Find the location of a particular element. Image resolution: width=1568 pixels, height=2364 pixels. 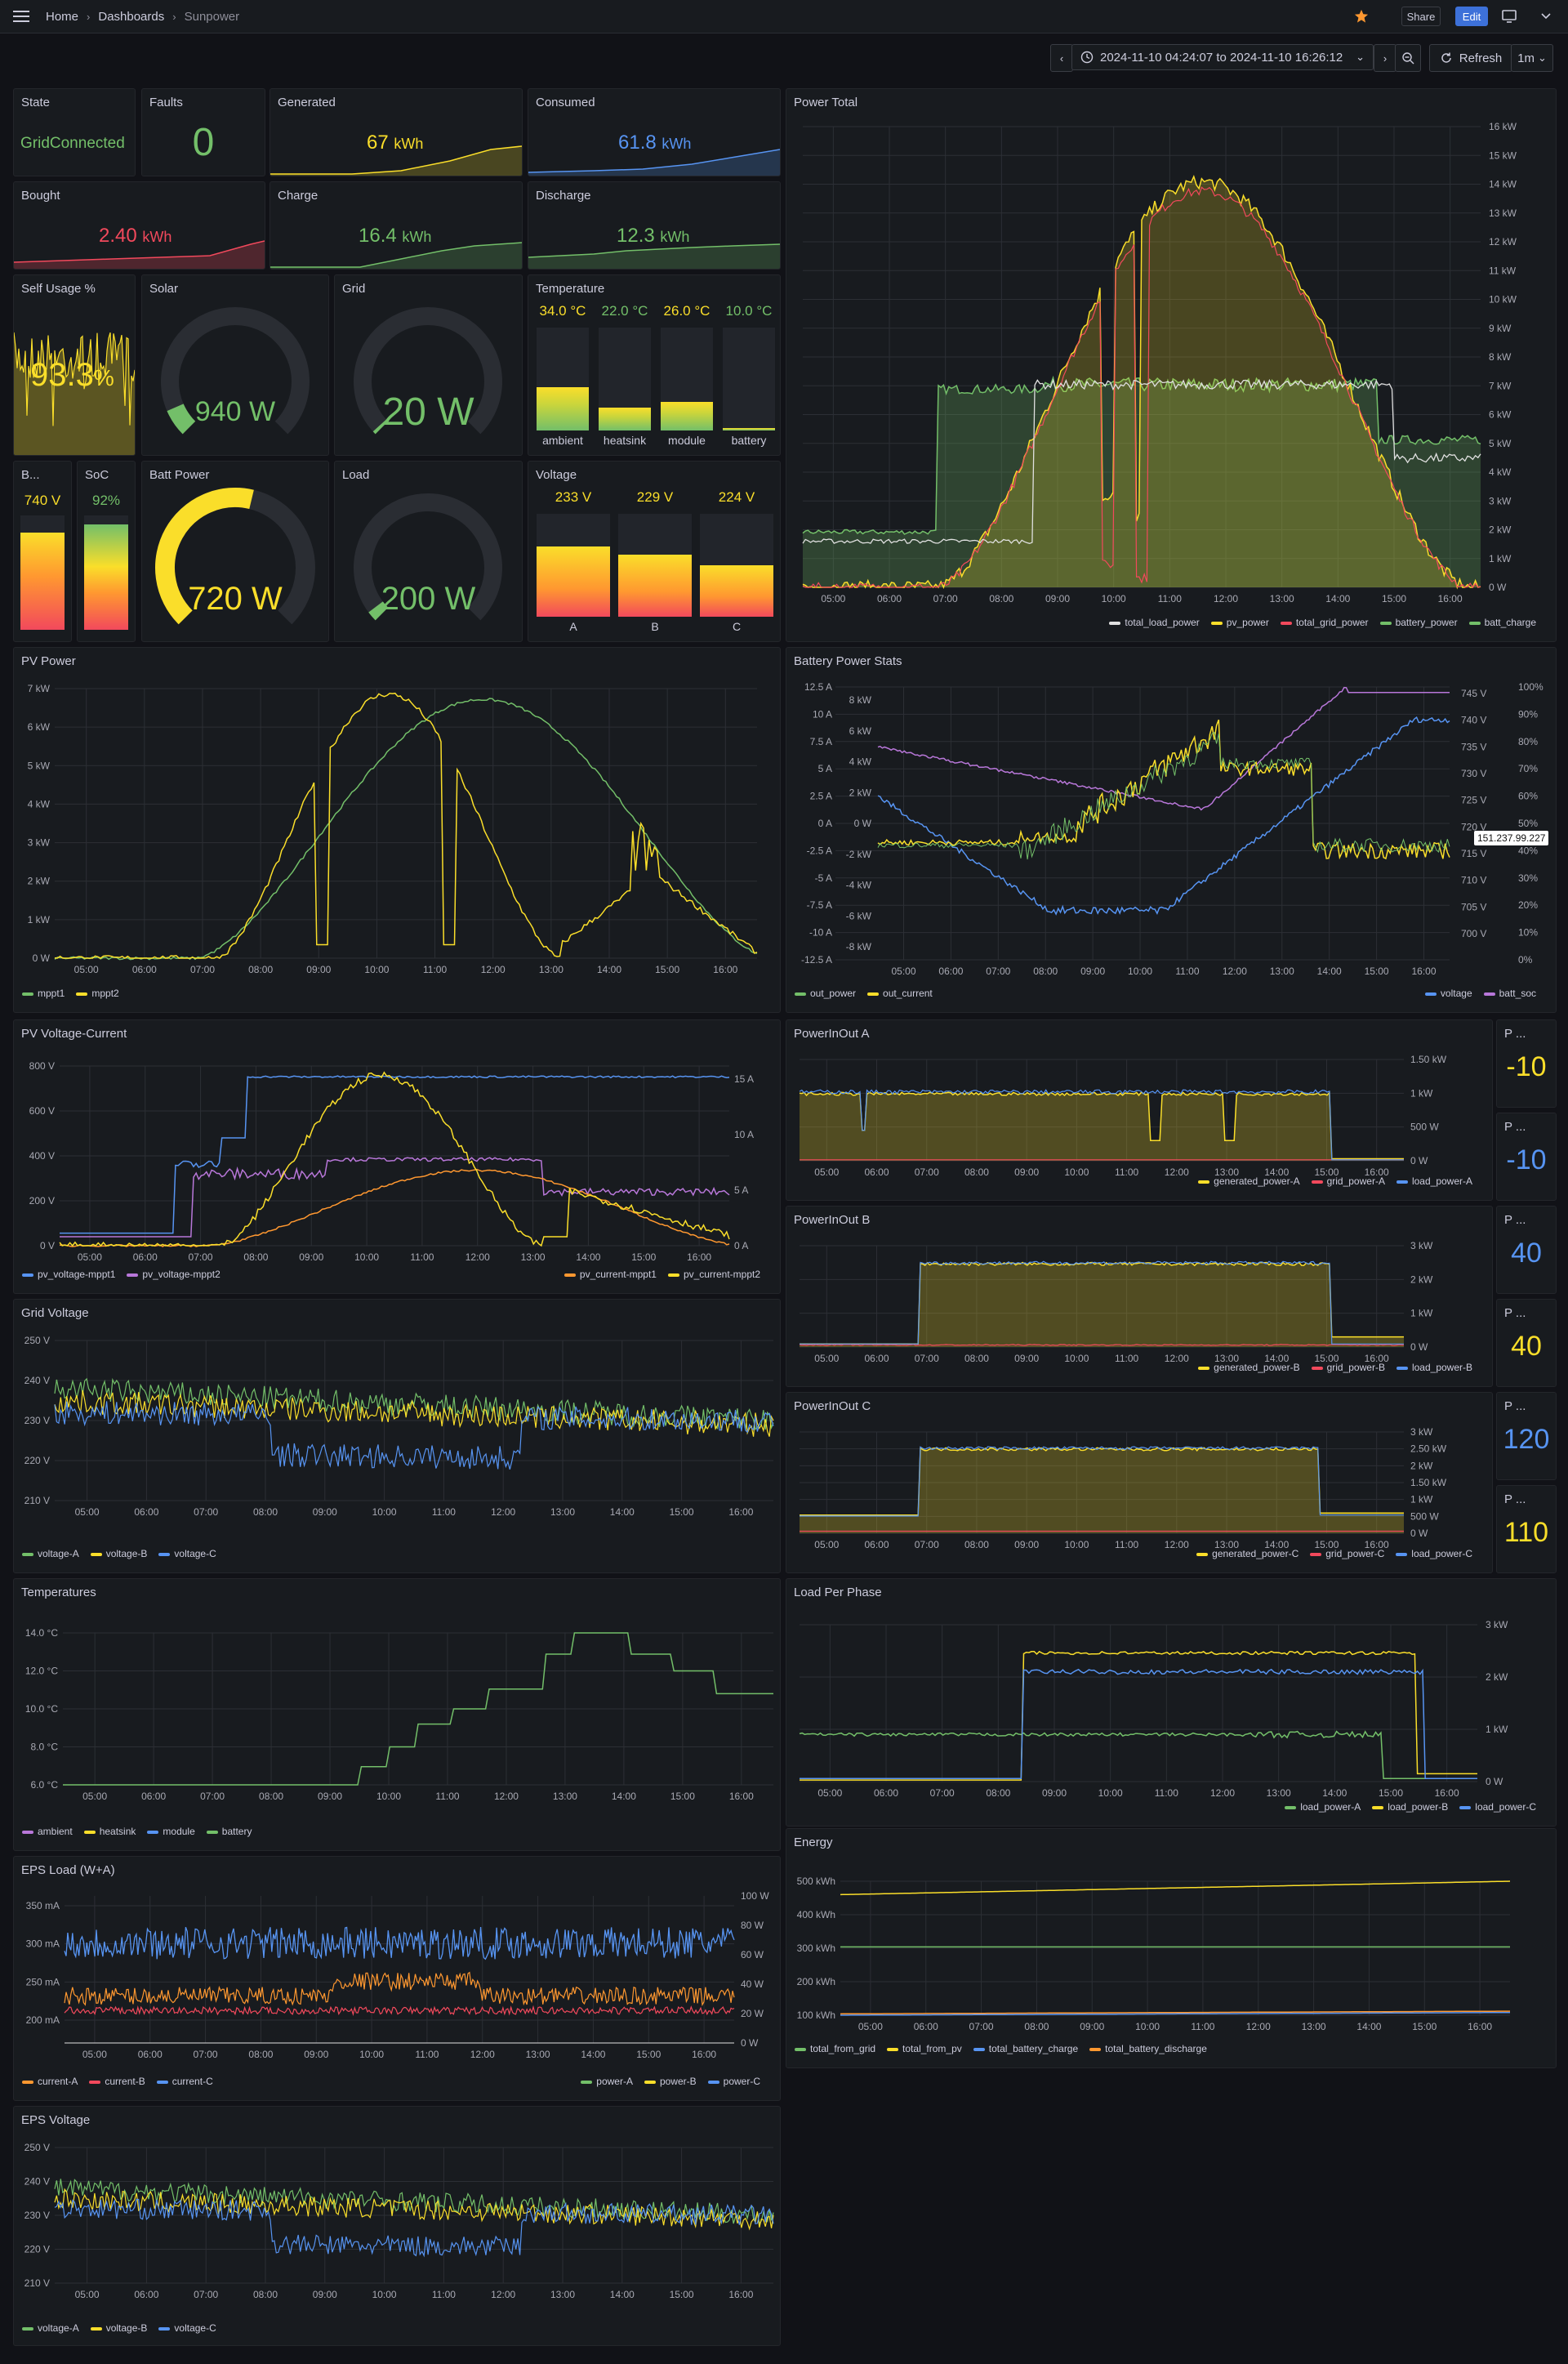

legend-item: current-B is located at coordinates (117, 2081).